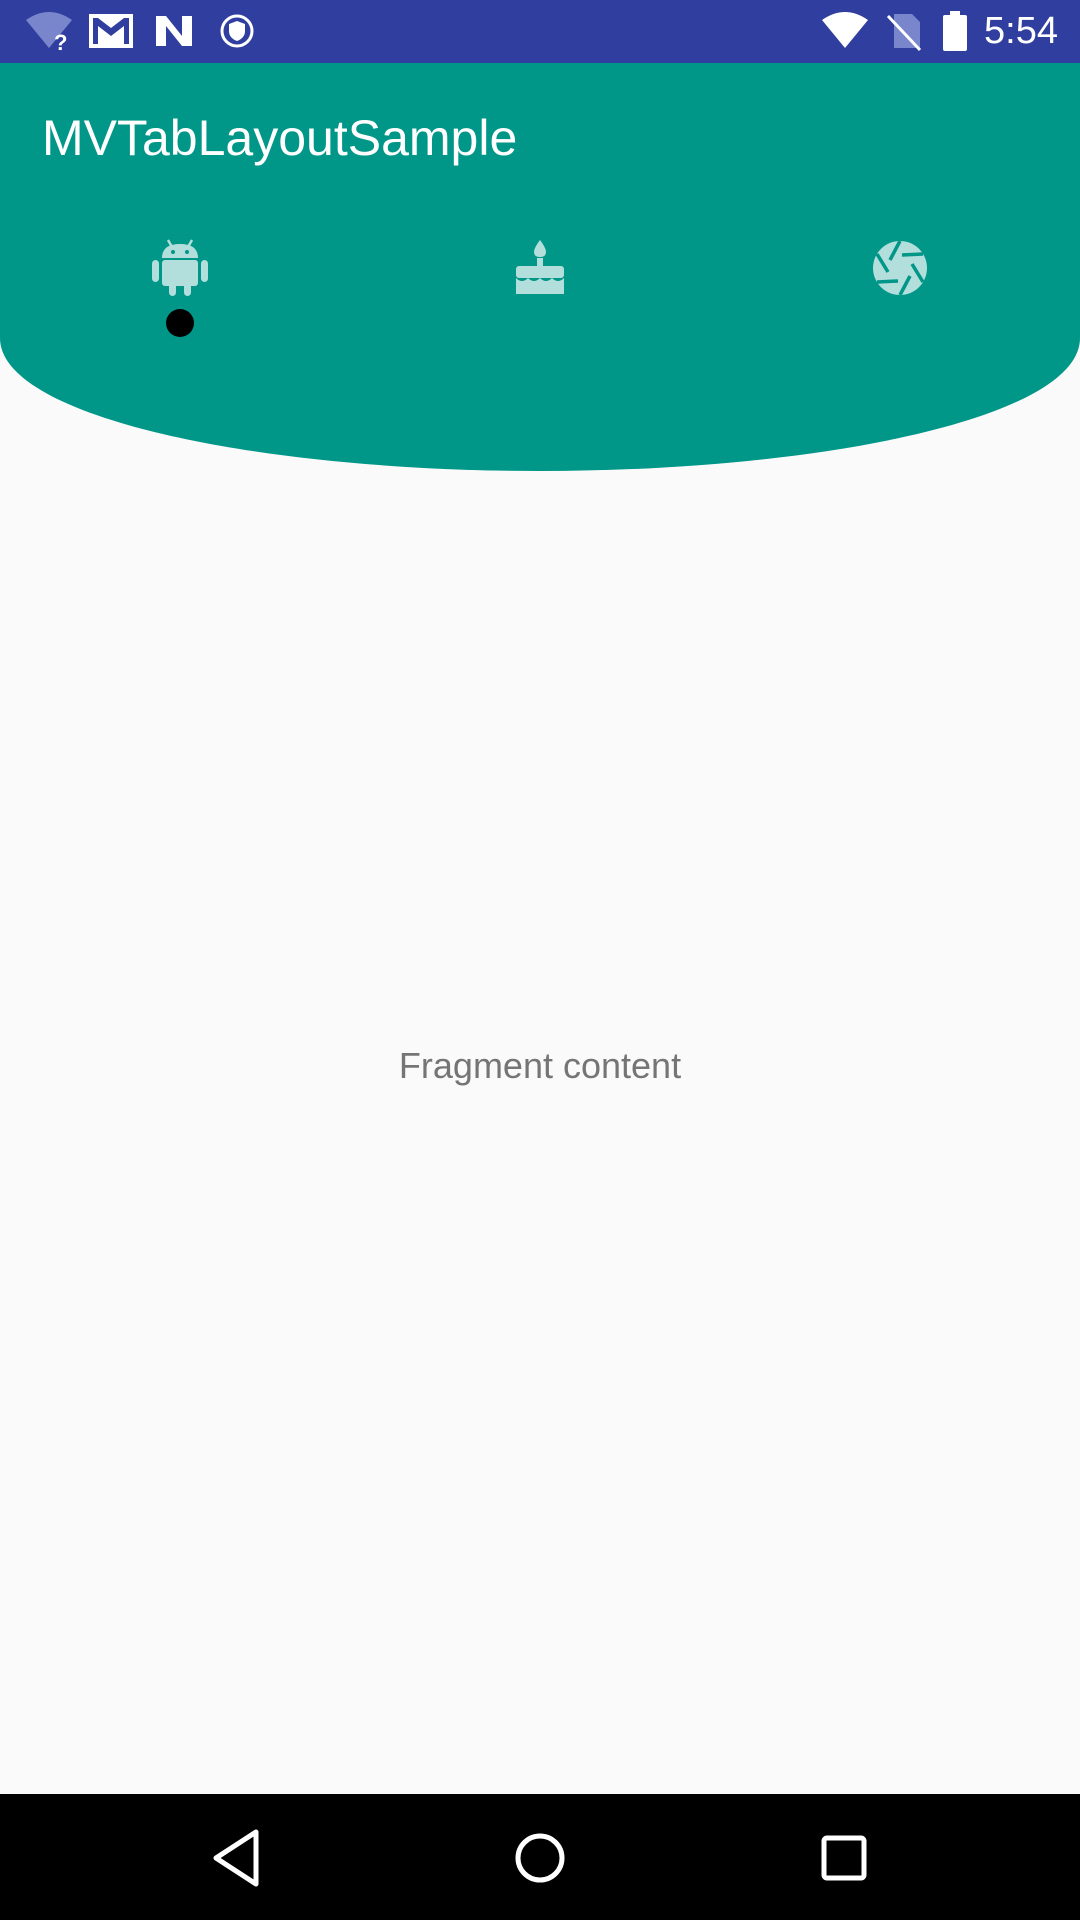 The height and width of the screenshot is (1920, 1080). I want to click on app-title: MVTabLayoutSample, so click(280, 138).